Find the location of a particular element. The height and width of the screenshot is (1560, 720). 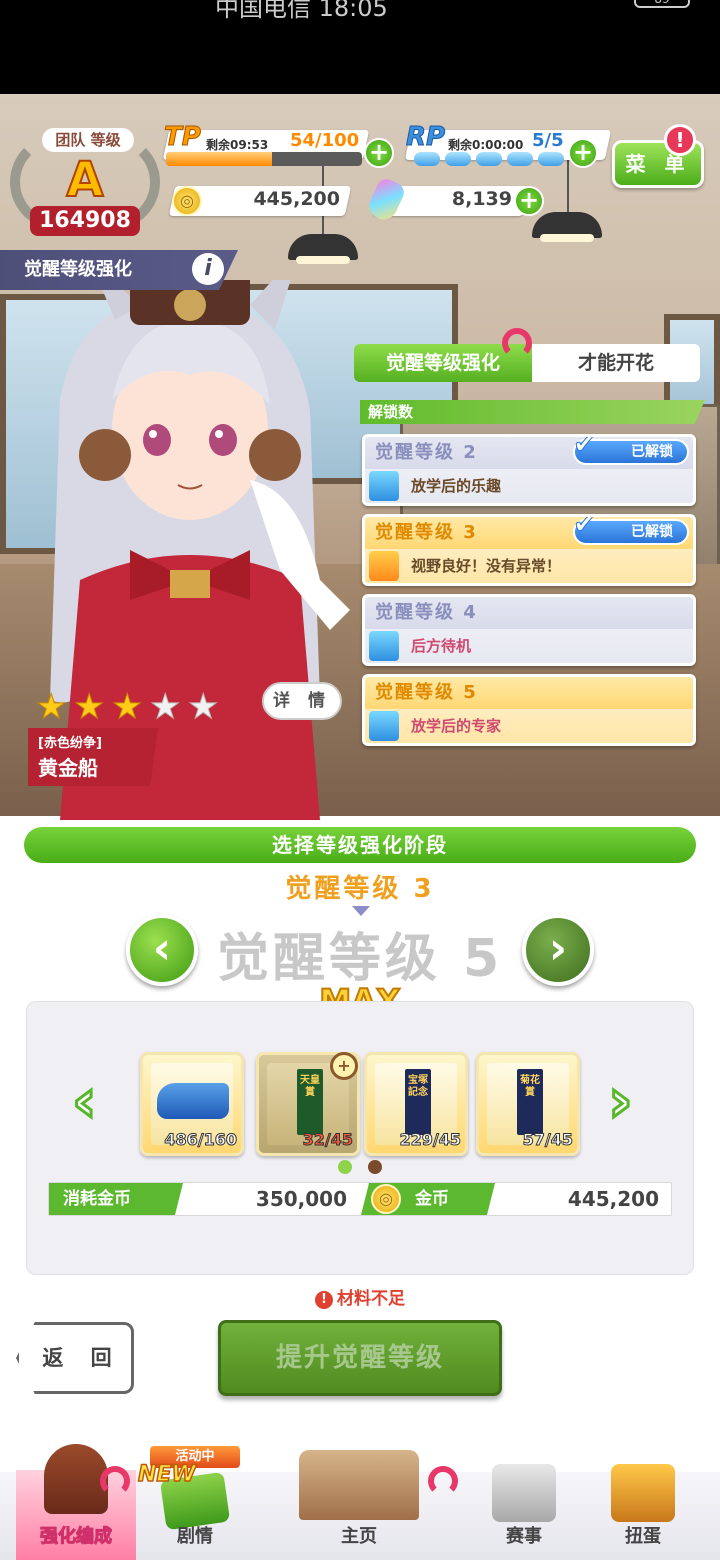

materials-prev-arrow: ‹ is located at coordinates (85, 1101).